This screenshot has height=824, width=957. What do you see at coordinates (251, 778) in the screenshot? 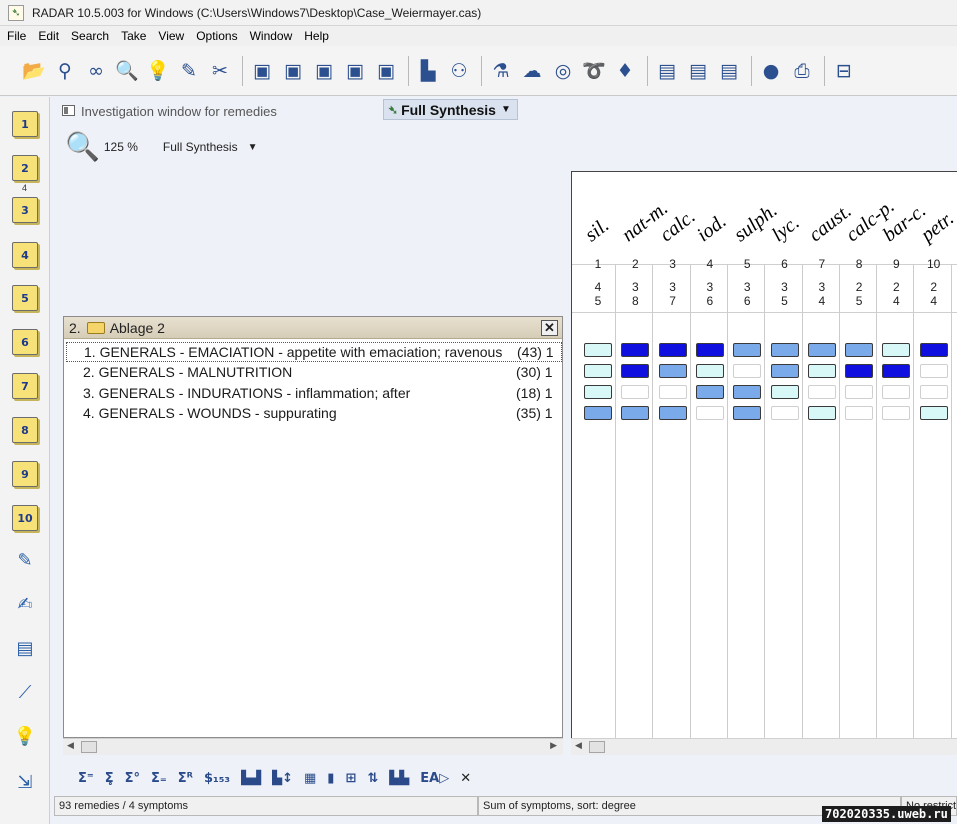
I see `chart-families-icon: ▙▟` at bounding box center [251, 778].